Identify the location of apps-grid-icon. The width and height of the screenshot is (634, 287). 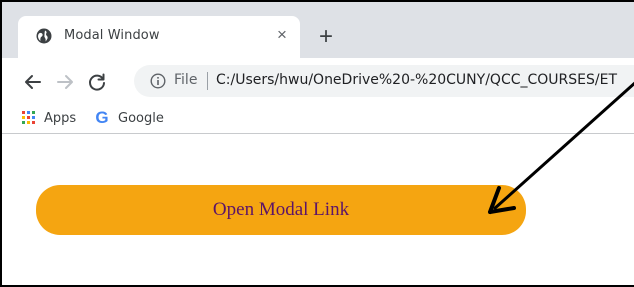
(29, 118).